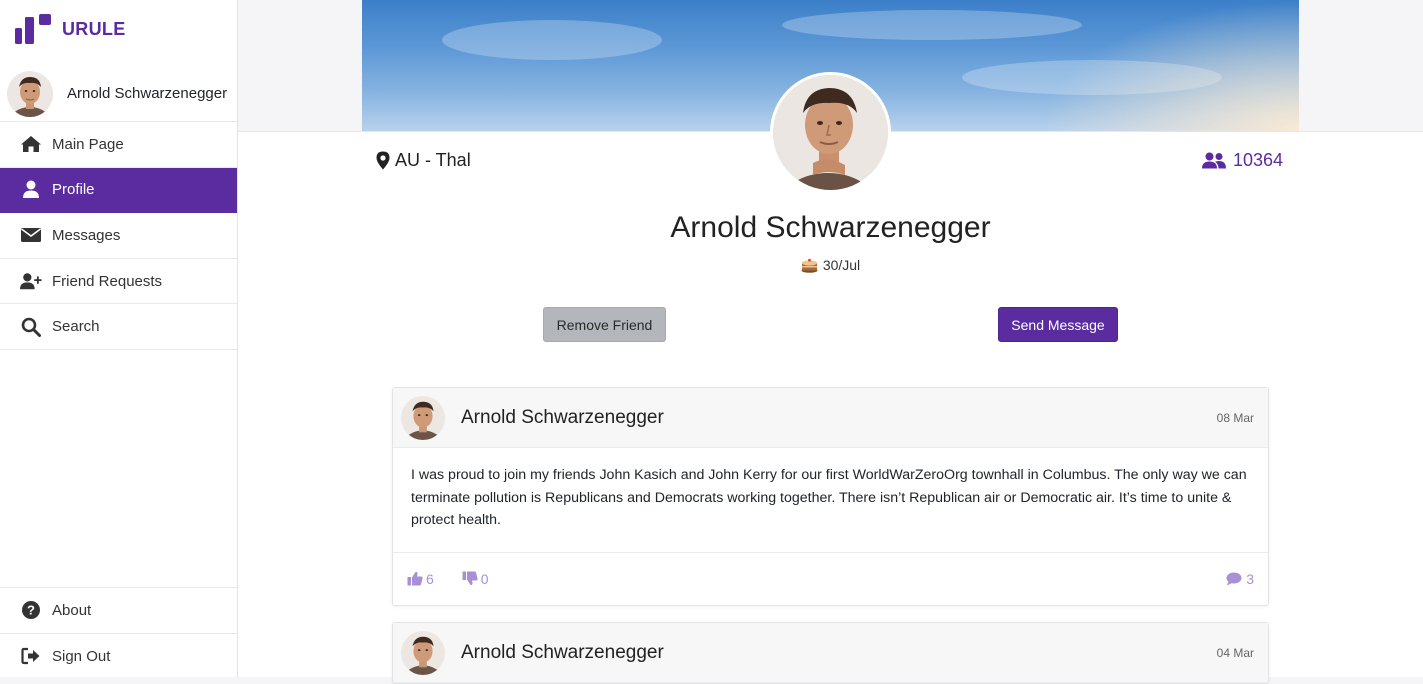 This screenshot has width=1423, height=684. What do you see at coordinates (1235, 417) in the screenshot?
I see `post-date: 08 Mar` at bounding box center [1235, 417].